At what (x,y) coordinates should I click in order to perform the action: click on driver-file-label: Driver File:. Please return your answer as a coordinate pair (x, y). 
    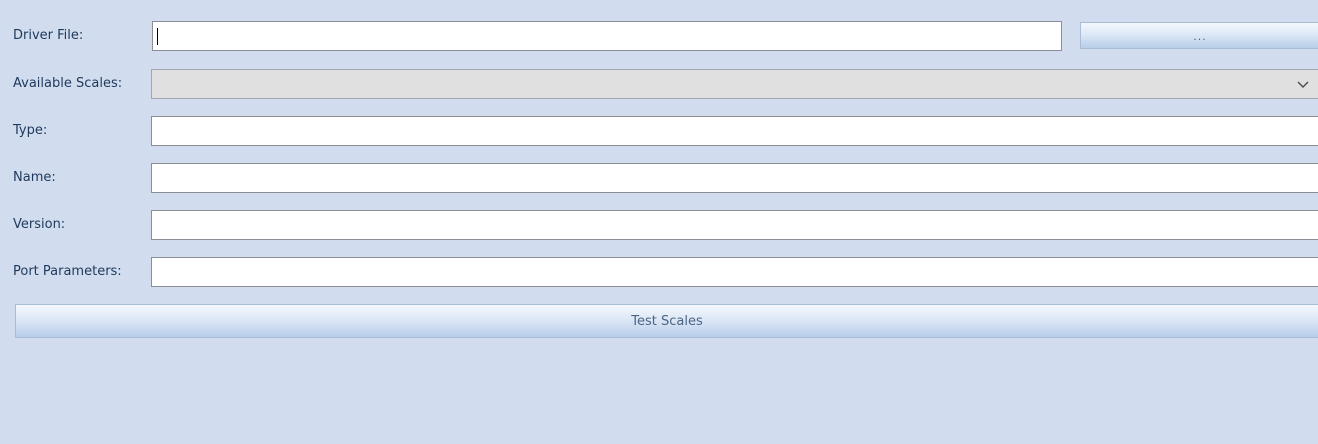
    Looking at the image, I should click on (48, 35).